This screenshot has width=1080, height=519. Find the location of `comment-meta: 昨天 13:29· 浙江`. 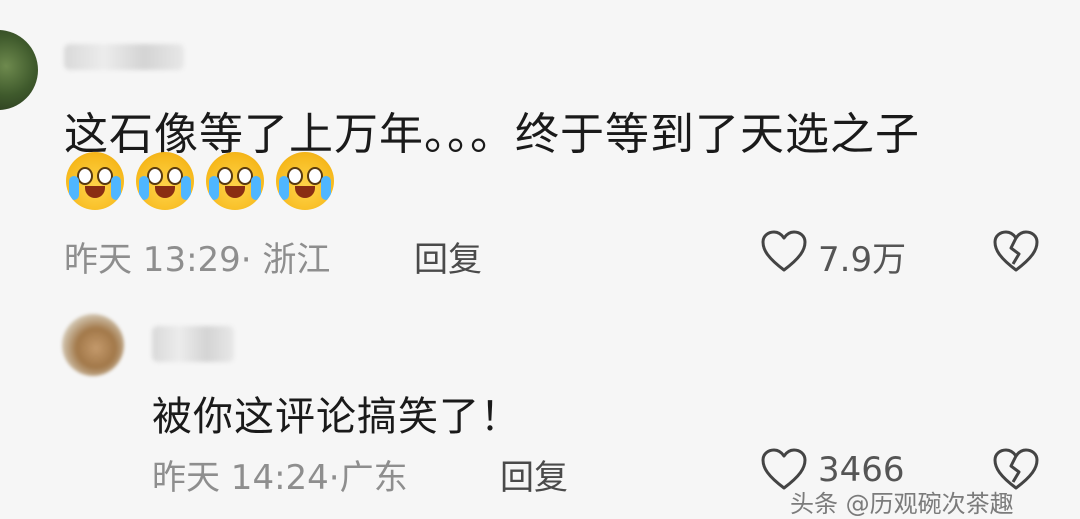

comment-meta: 昨天 13:29· 浙江 is located at coordinates (197, 256).